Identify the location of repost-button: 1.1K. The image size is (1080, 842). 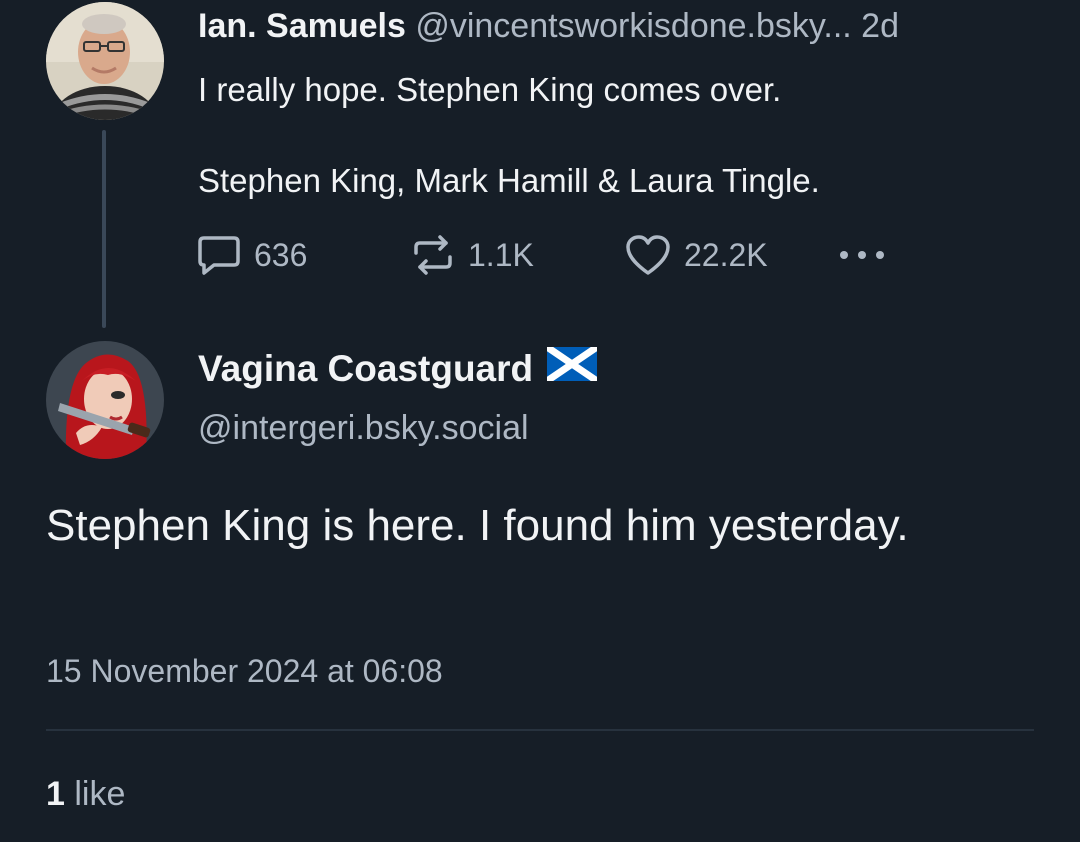
(472, 255).